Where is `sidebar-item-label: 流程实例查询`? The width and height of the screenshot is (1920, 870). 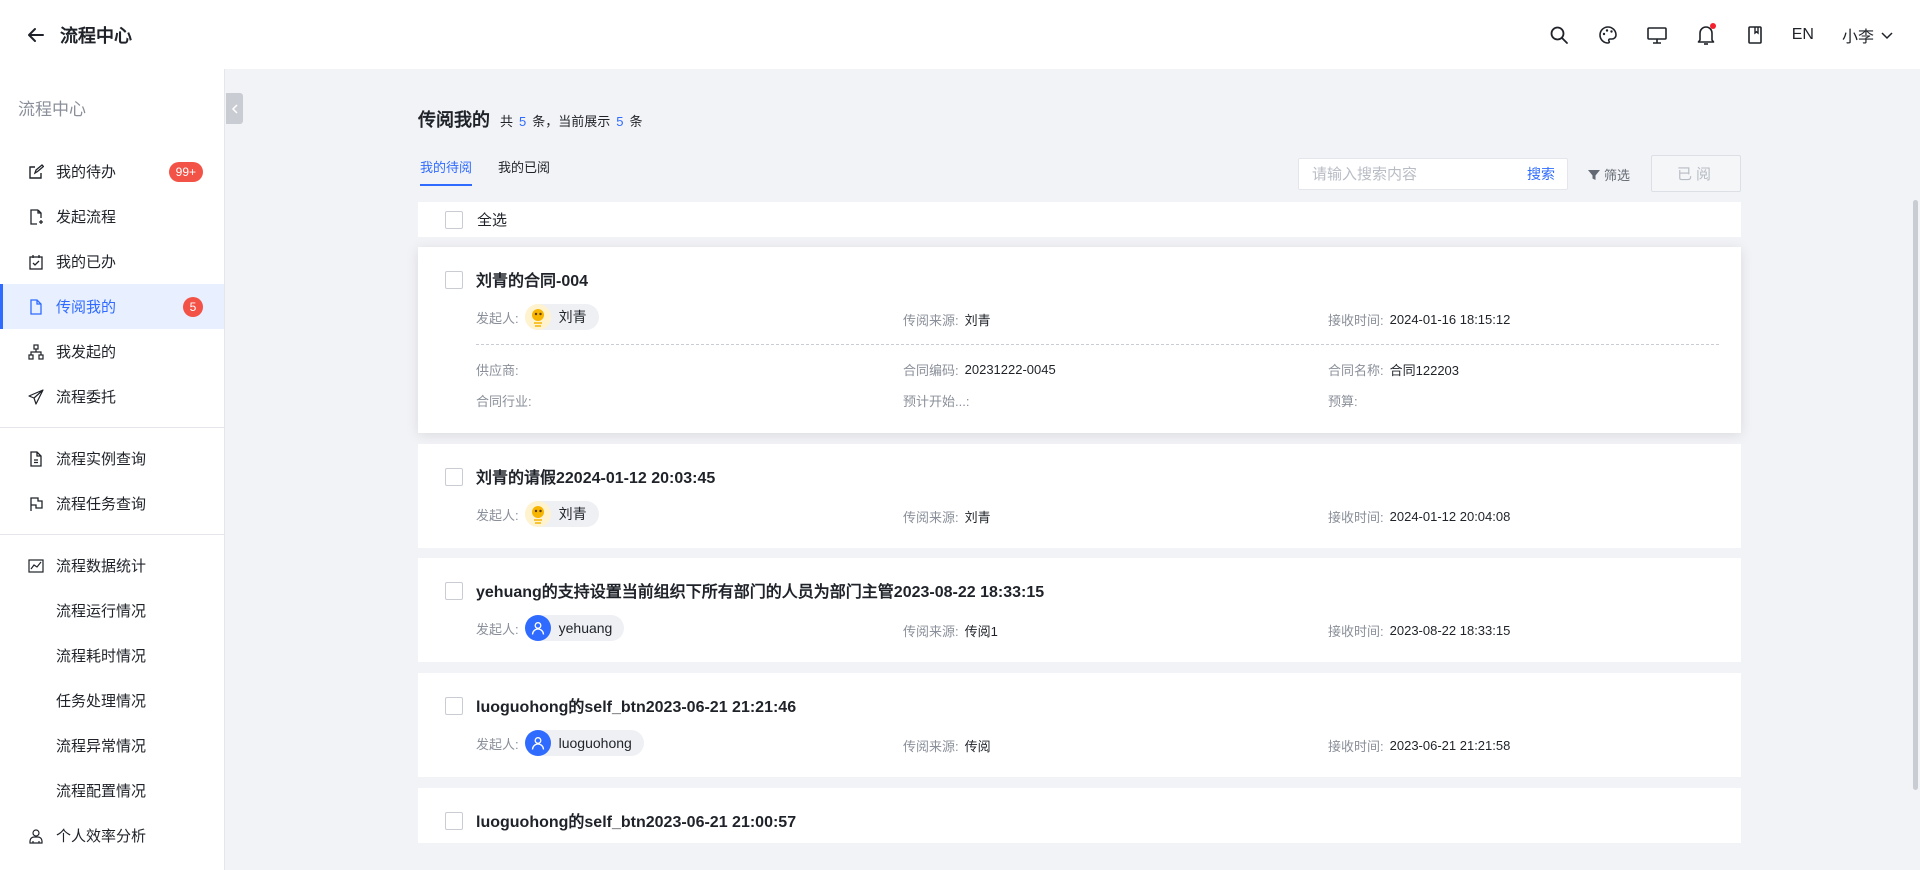
sidebar-item-label: 流程实例查询 is located at coordinates (101, 459).